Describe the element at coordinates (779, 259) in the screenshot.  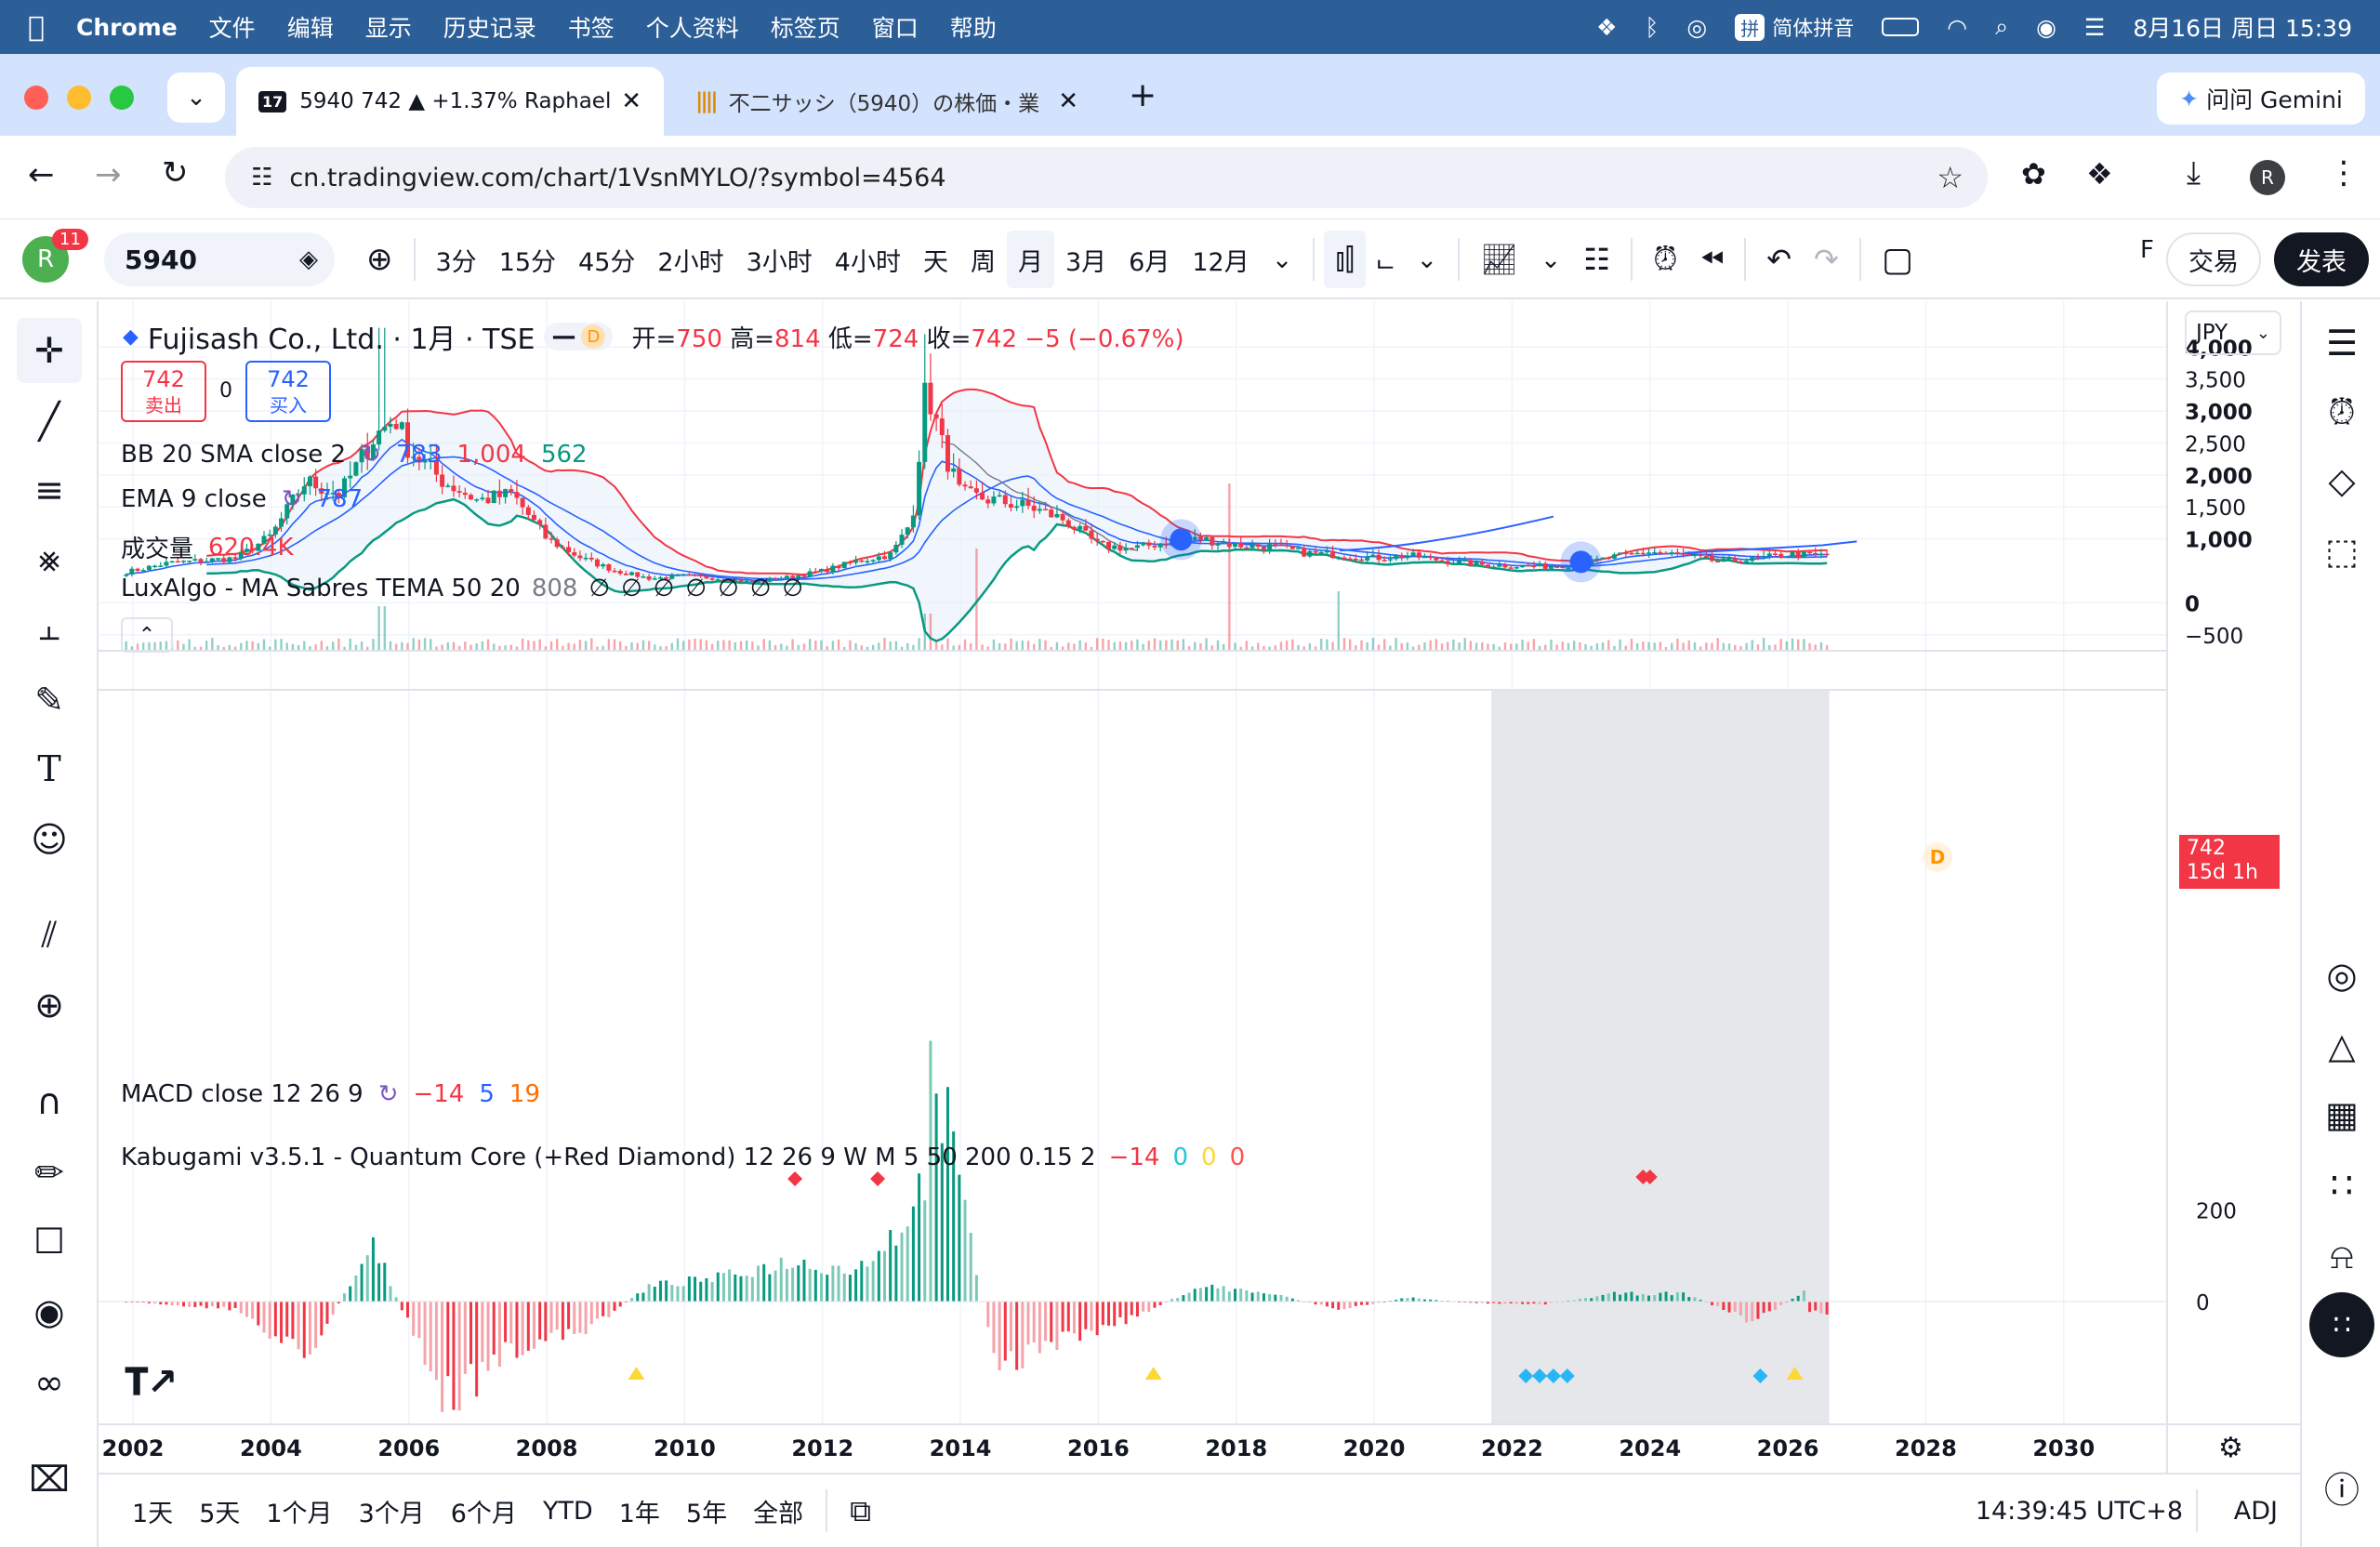
I see `interval-3h: 3小时` at that location.